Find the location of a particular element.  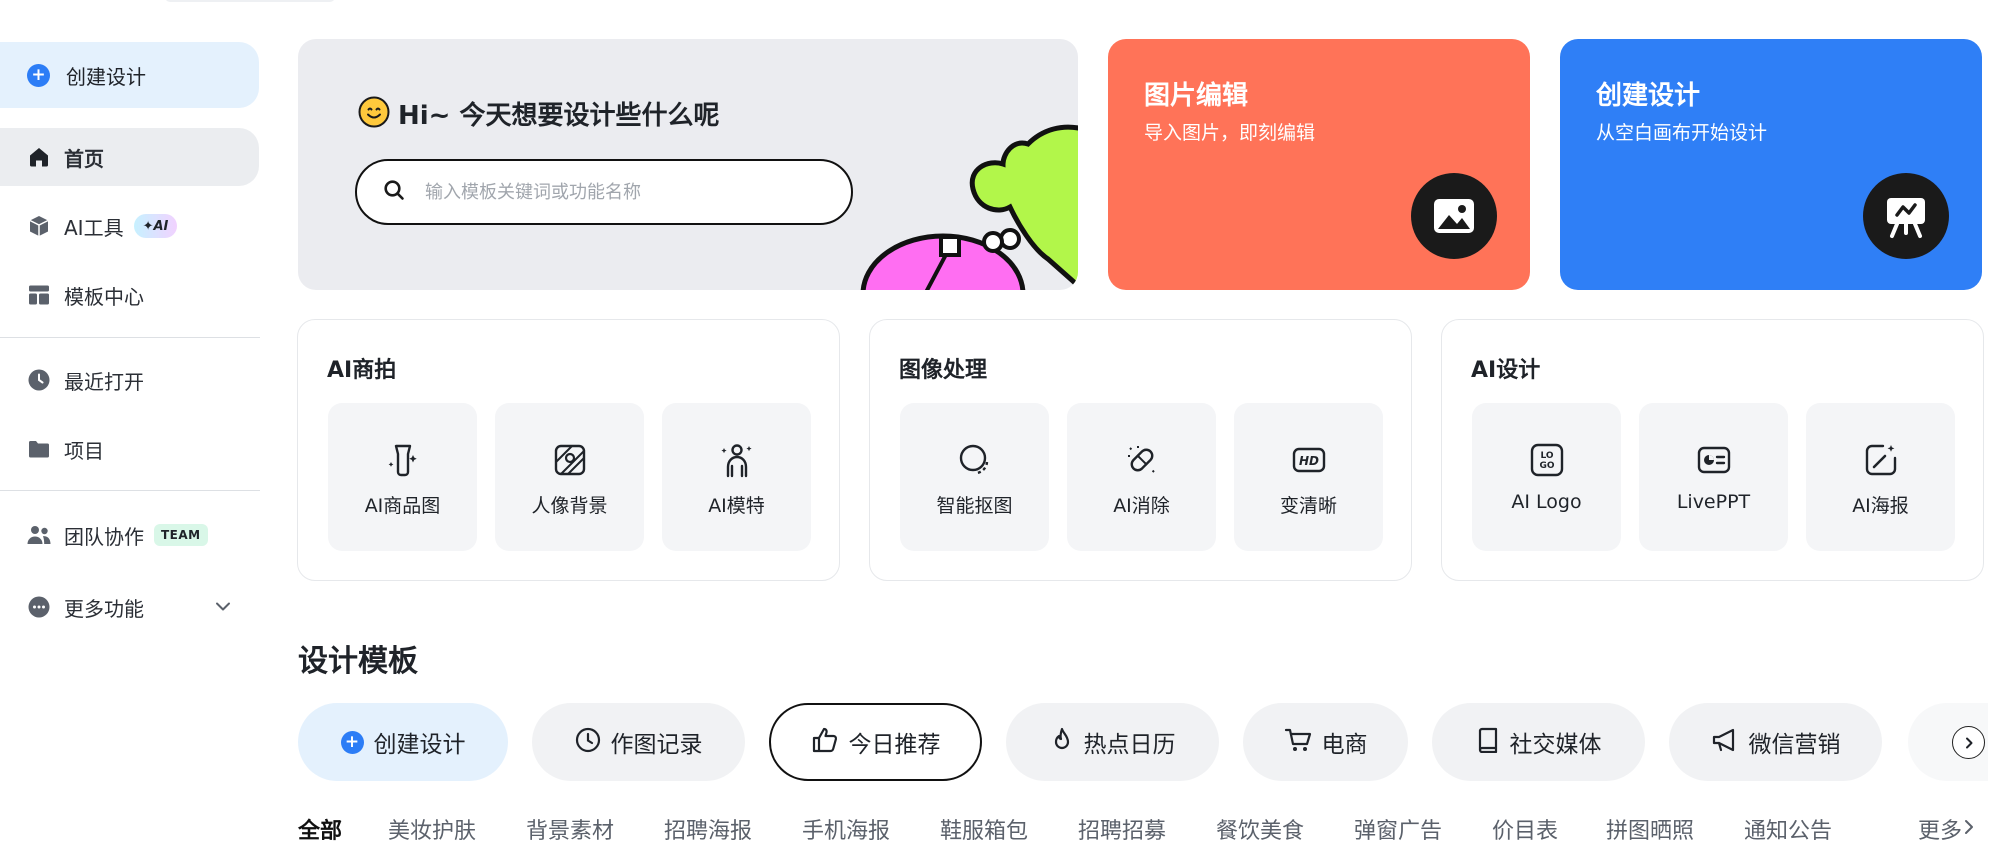

chip-label: 创建设计 is located at coordinates (419, 745).